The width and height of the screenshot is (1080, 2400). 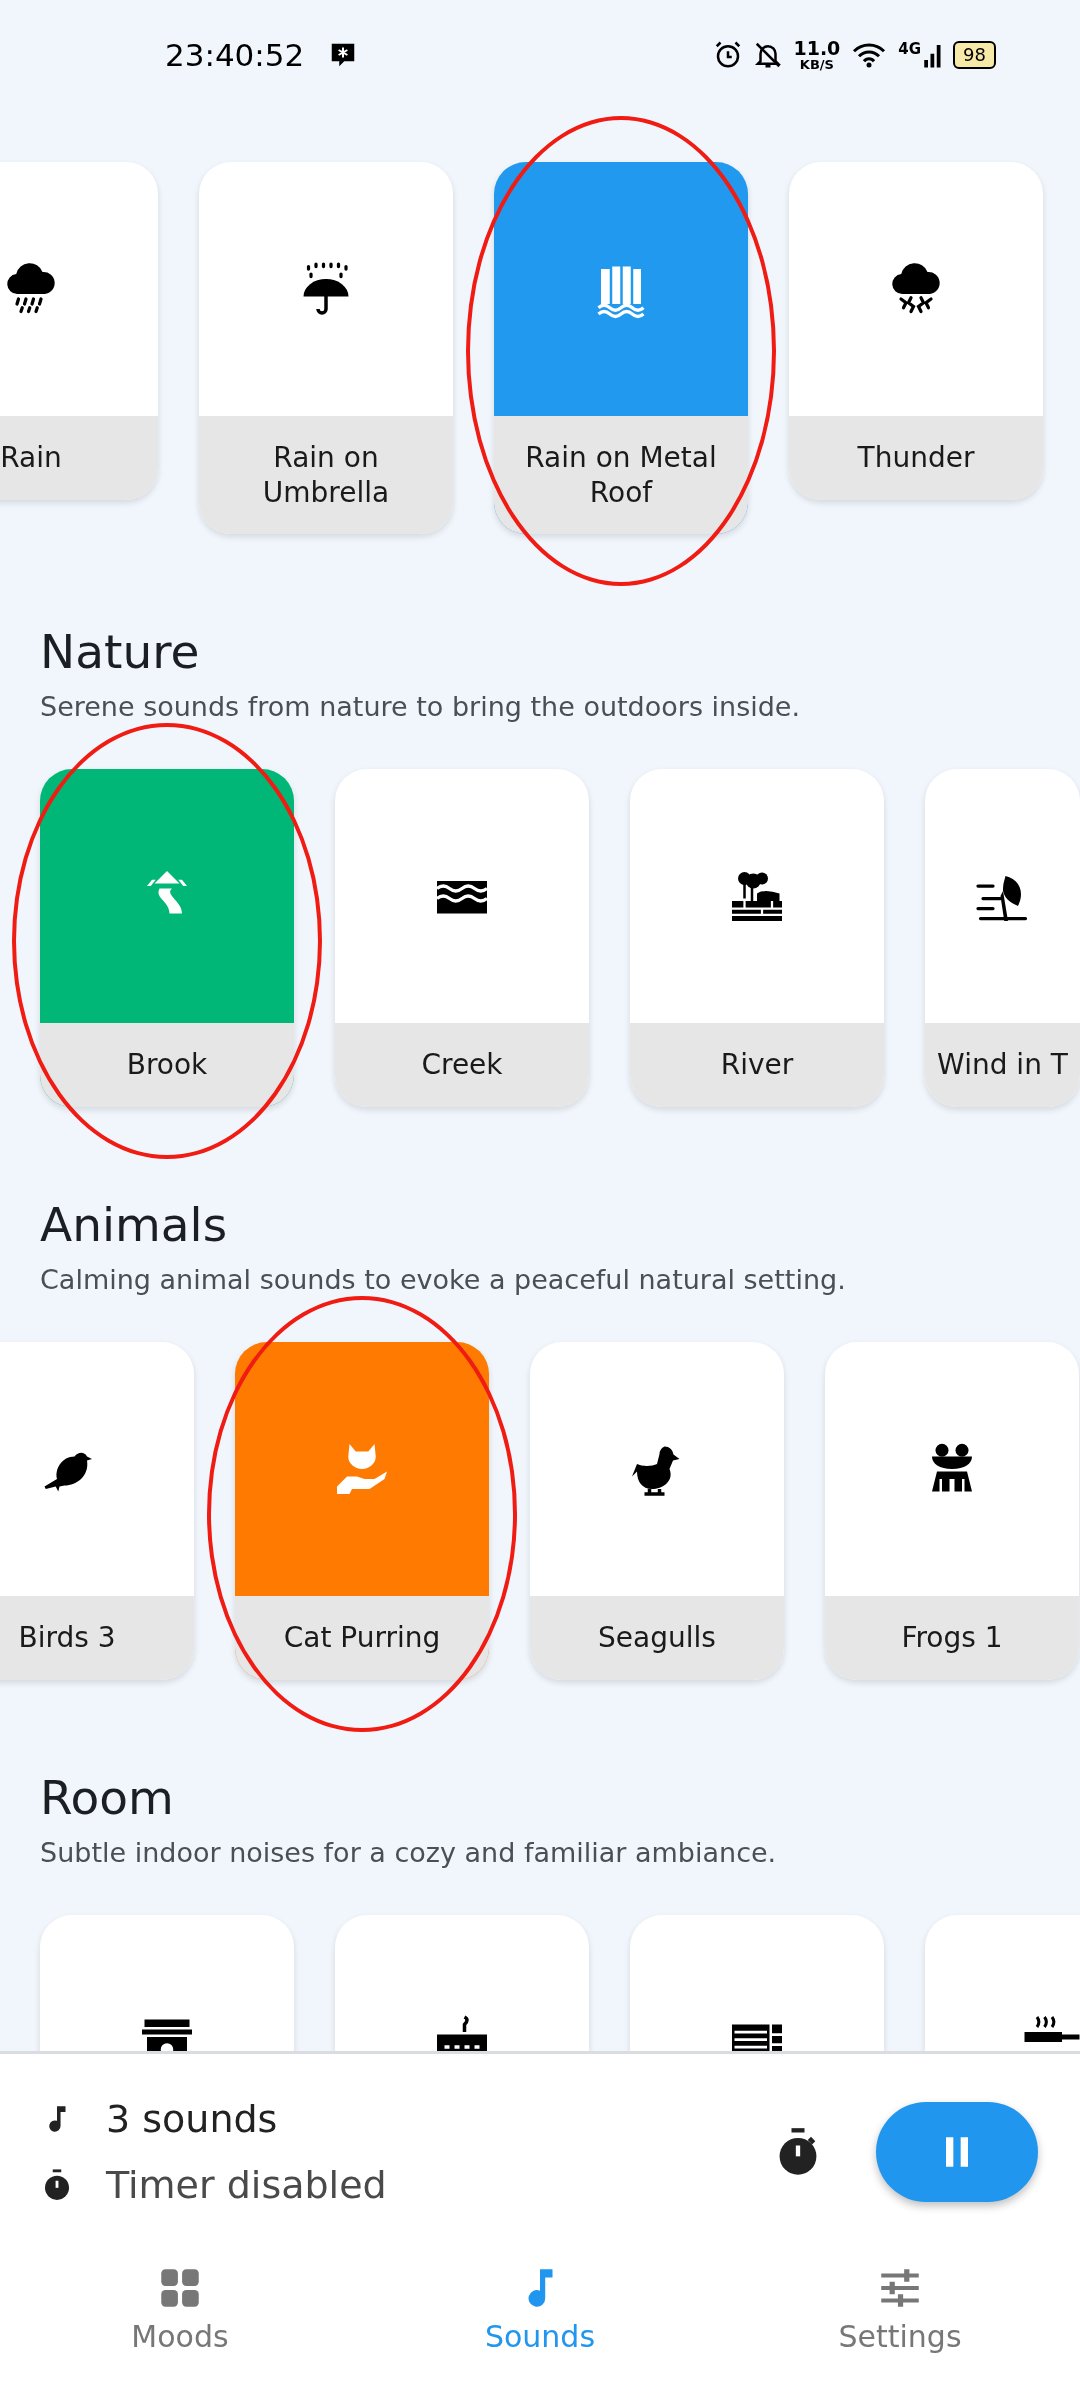 What do you see at coordinates (757, 938) in the screenshot?
I see `sound-card: River` at bounding box center [757, 938].